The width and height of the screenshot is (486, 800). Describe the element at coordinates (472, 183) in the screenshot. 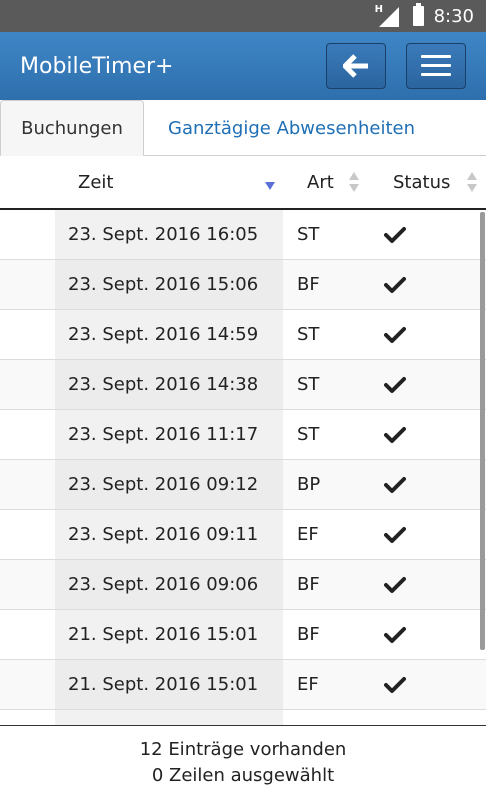

I see `sort-icon-status` at that location.